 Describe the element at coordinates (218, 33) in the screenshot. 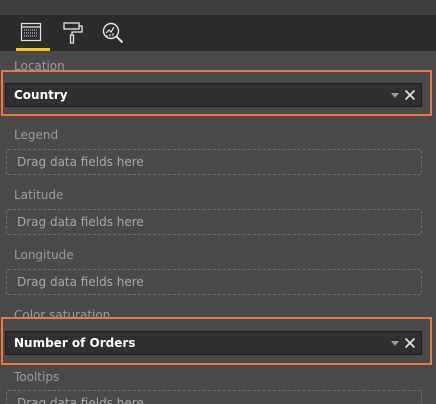

I see `pane-tab-bar` at that location.